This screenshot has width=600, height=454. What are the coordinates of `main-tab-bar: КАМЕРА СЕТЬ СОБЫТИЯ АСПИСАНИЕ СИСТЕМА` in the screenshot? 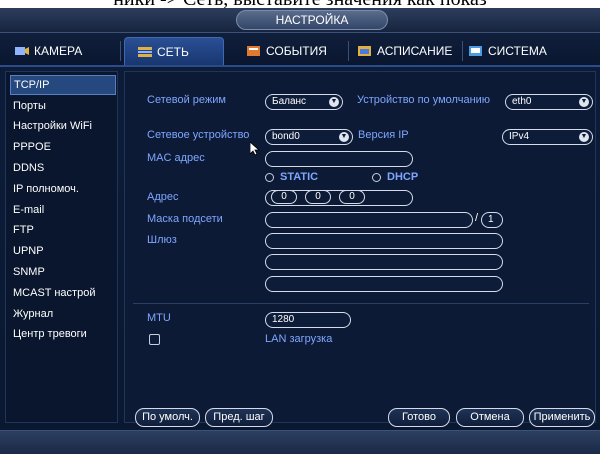 It's located at (300, 50).